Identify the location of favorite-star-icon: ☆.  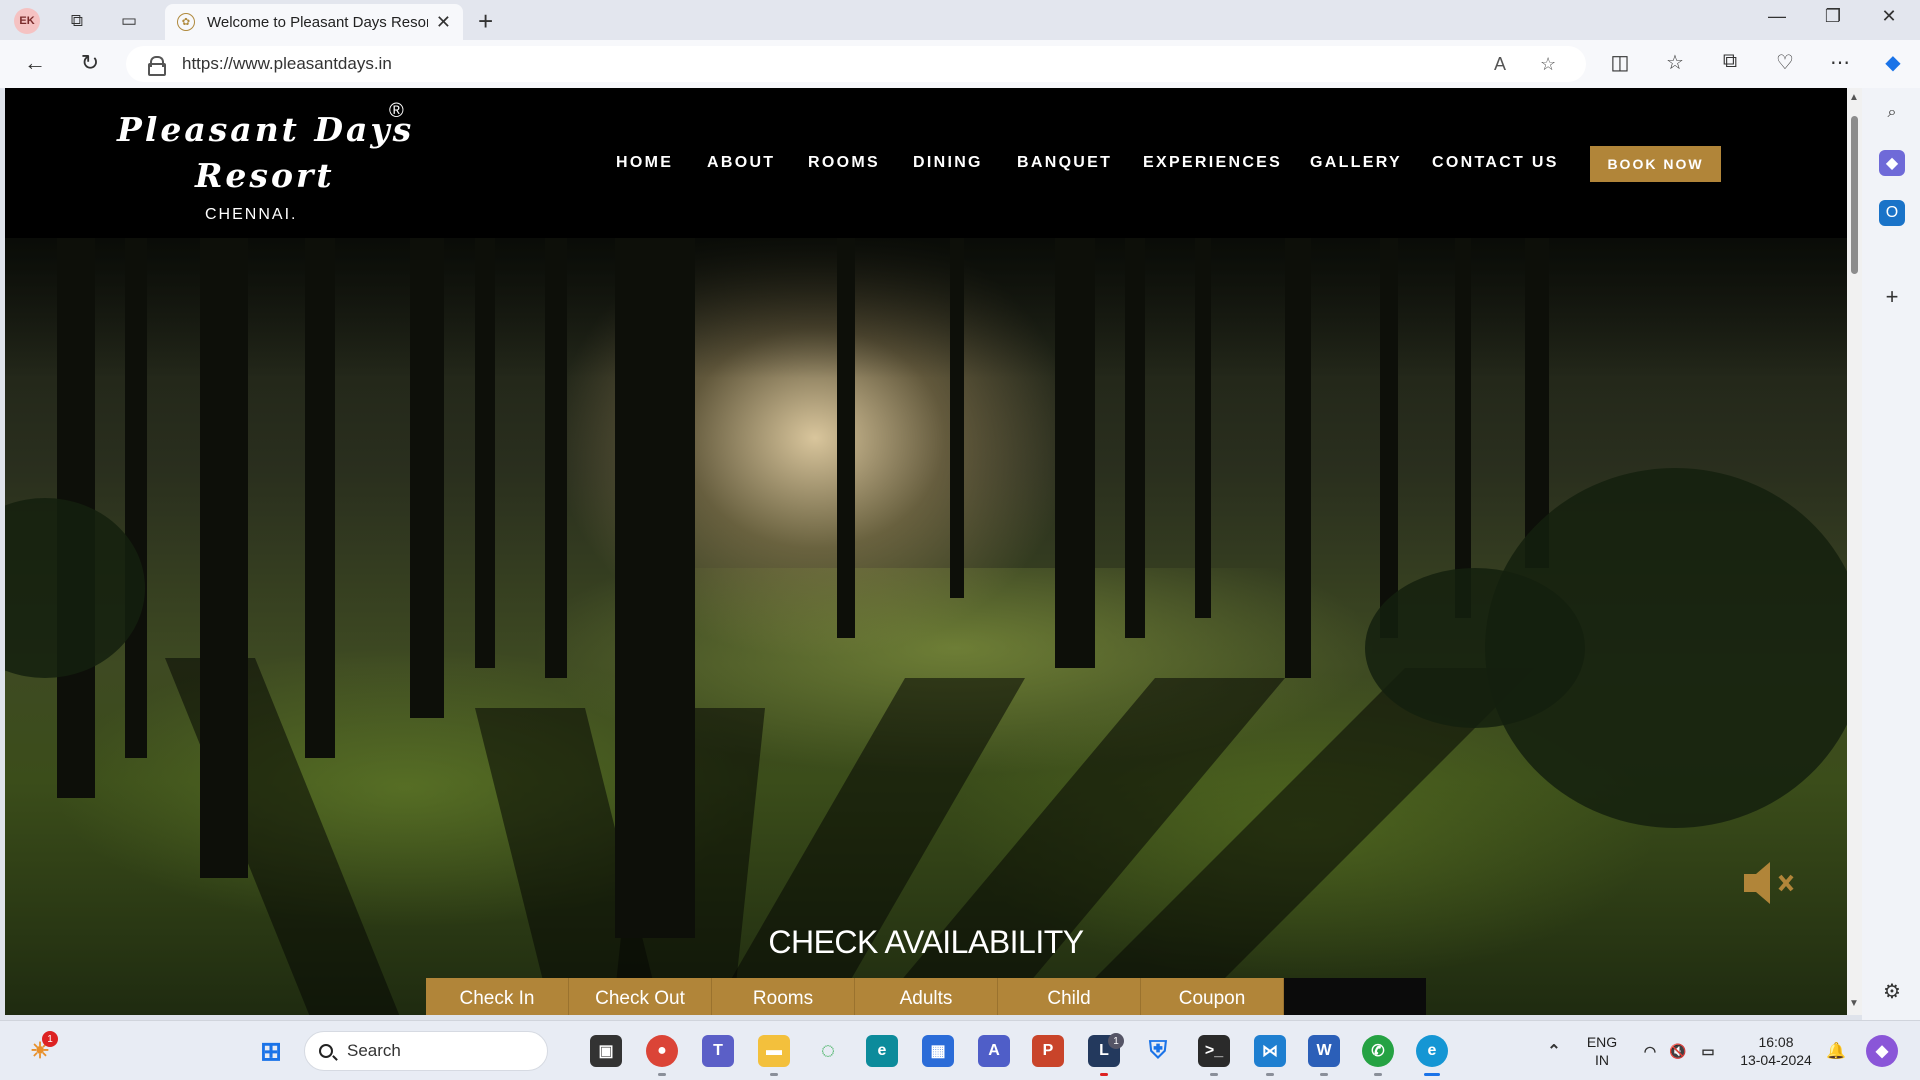
(1548, 64).